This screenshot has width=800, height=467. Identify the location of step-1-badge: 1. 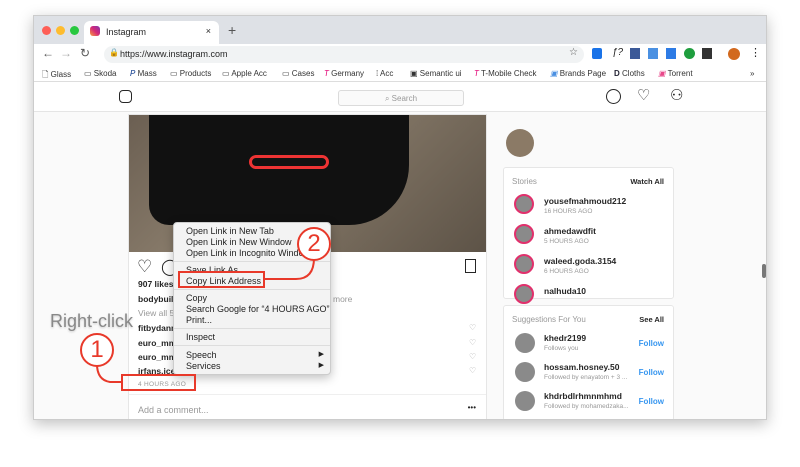
(97, 350).